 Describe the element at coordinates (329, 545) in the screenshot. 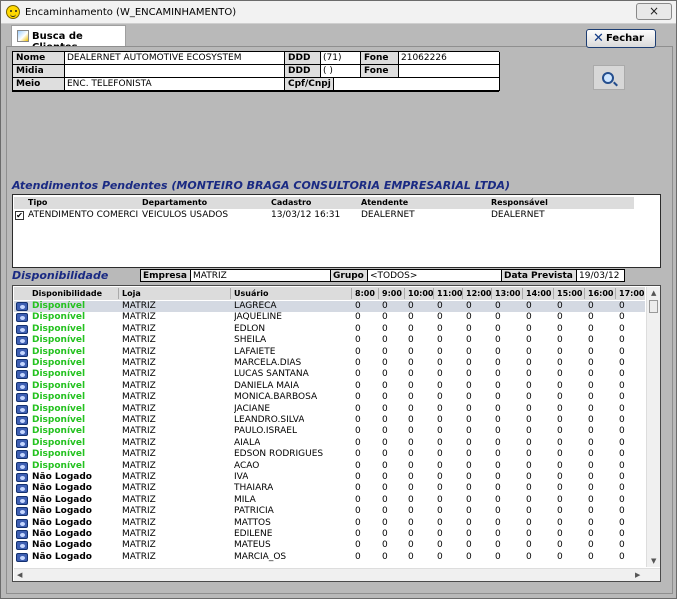

I see `availability-row: Não Logado MATRIZ MATEUS 0 0 0 0 0 0 0 0 0 0` at that location.